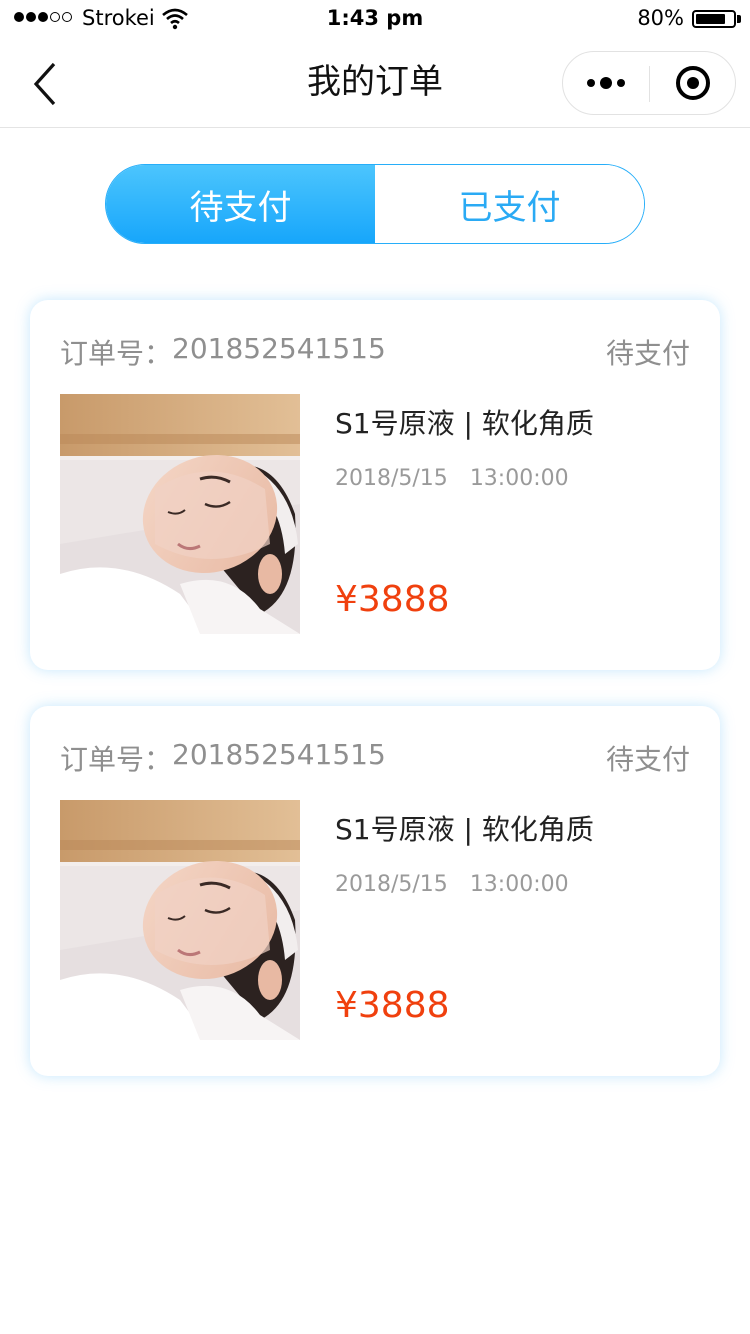  I want to click on battery-icon, so click(714, 19).